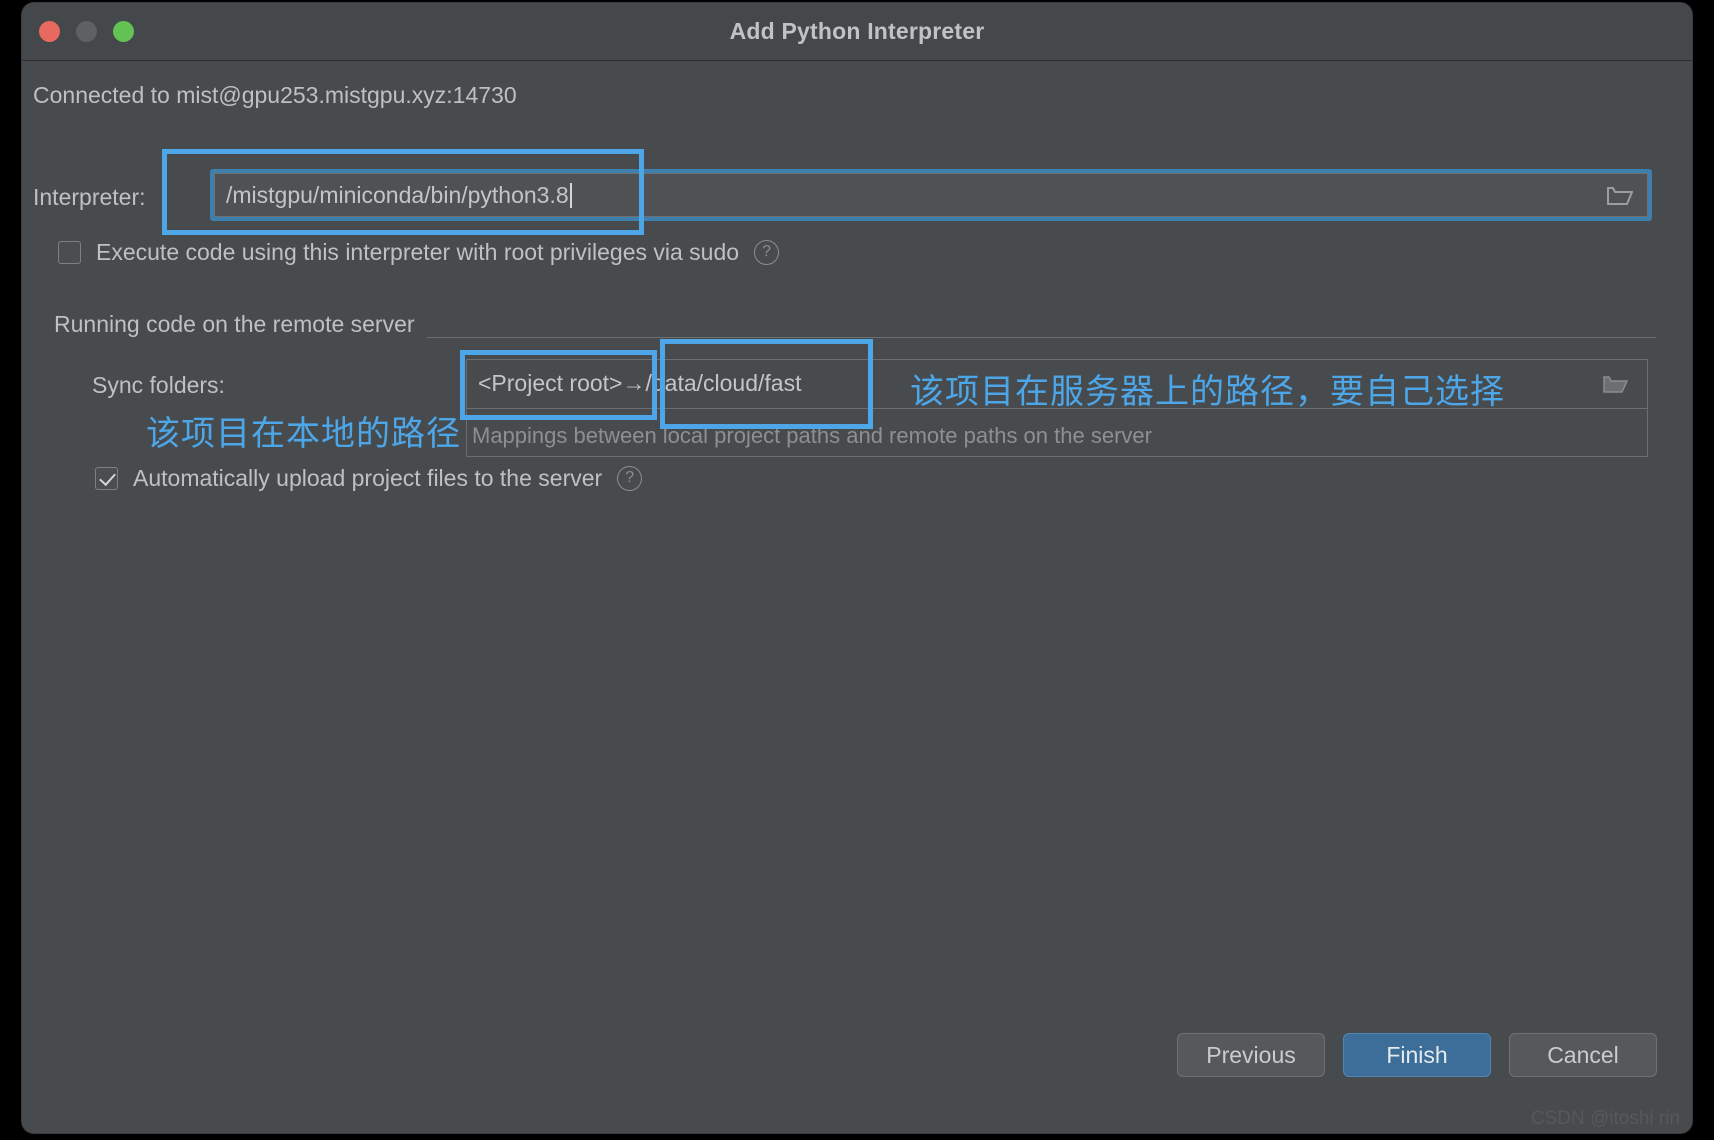  I want to click on remote-group-title: Running code on the remote server, so click(240, 324).